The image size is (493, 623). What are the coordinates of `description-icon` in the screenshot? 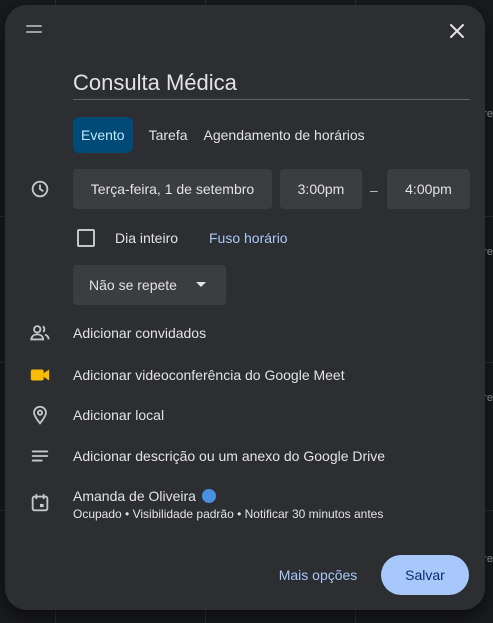 It's located at (40, 456).